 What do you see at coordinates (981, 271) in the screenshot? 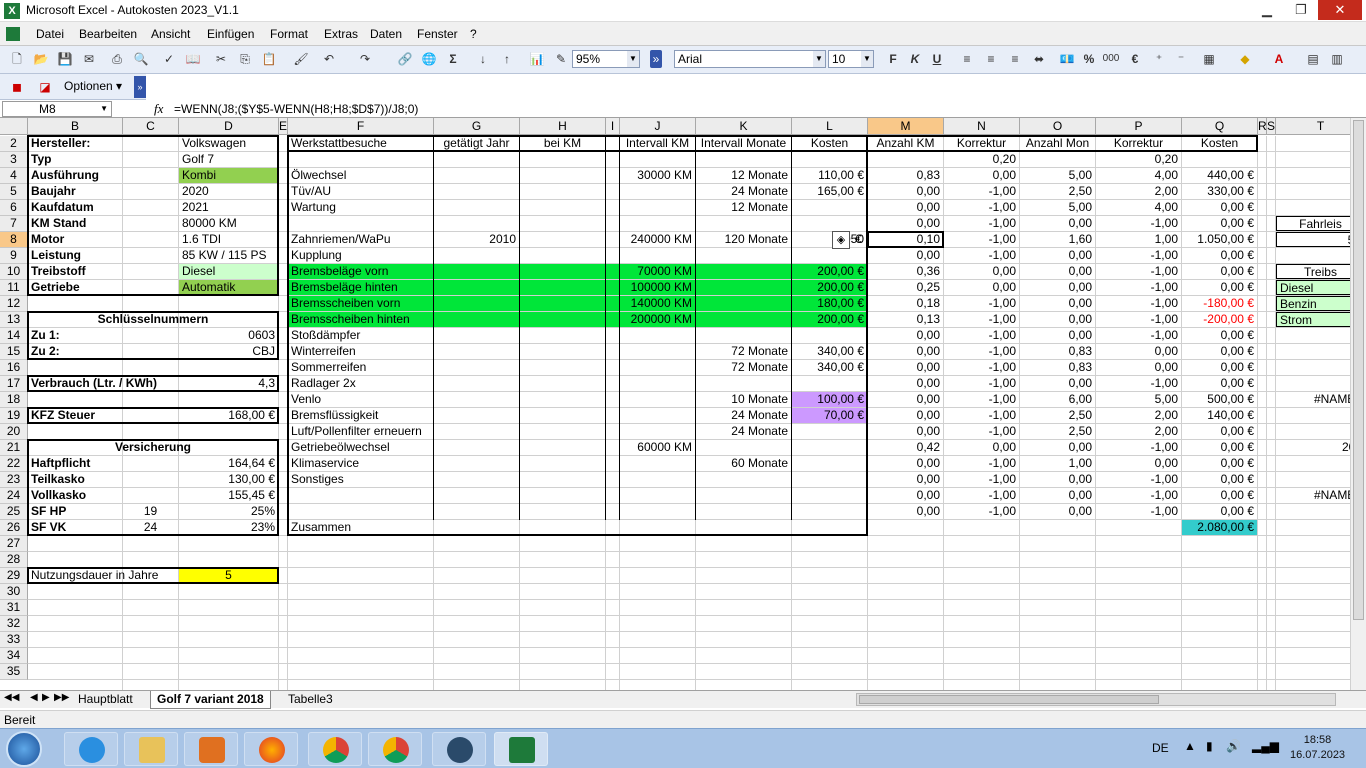
I see `cell-n10: 0,00` at bounding box center [981, 271].